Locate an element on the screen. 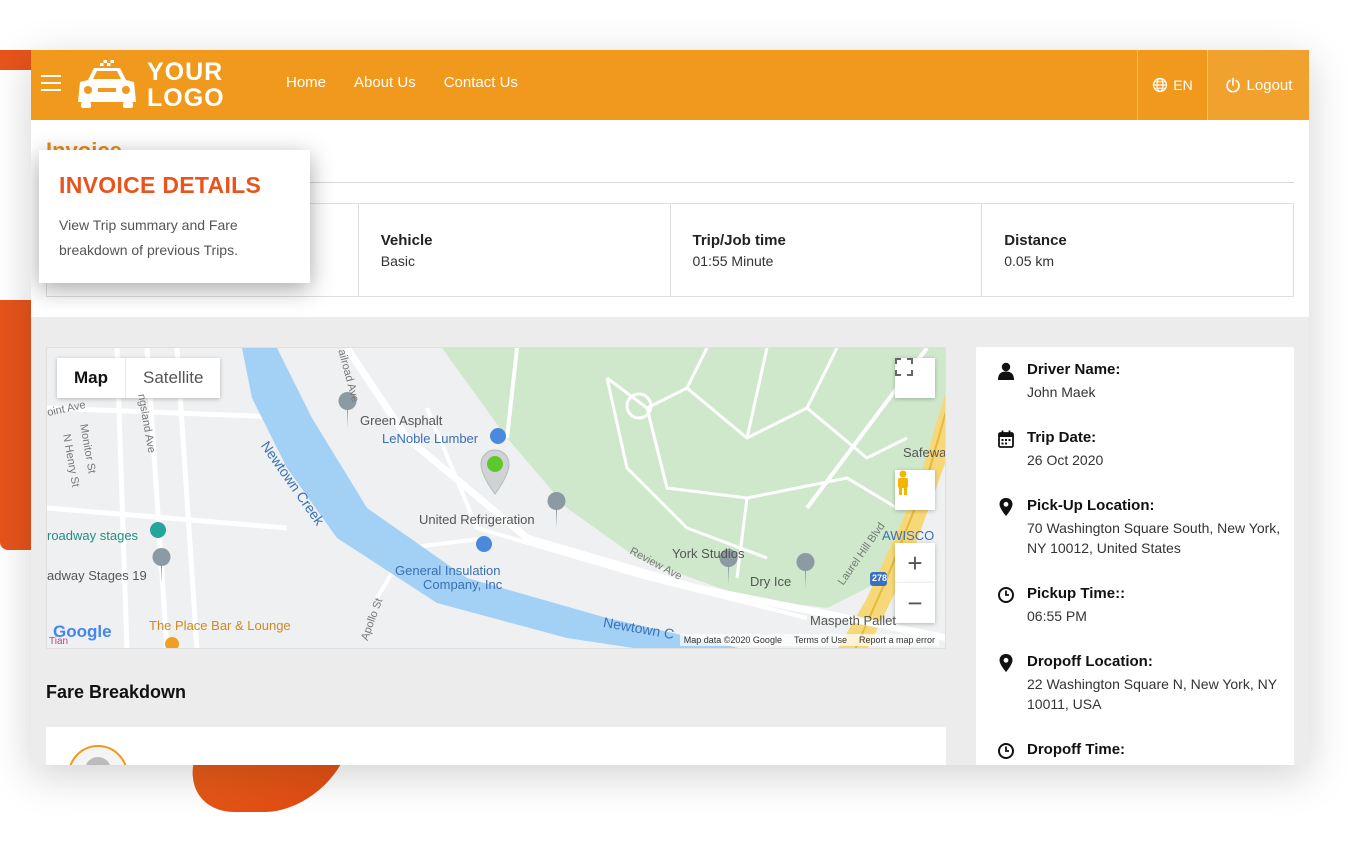 This screenshot has width=1348, height=842. map-label: roadway stages is located at coordinates (93, 535).